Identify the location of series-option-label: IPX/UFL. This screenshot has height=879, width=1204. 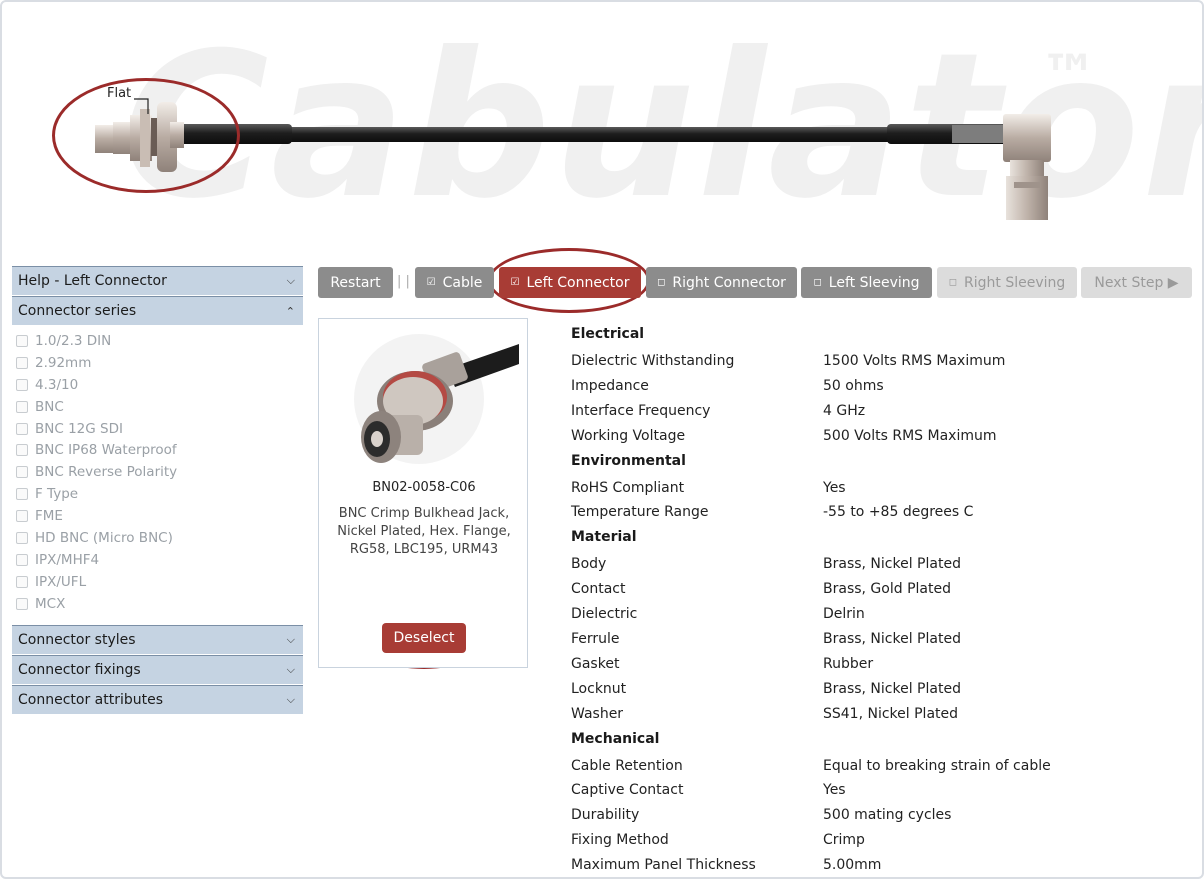
(61, 581).